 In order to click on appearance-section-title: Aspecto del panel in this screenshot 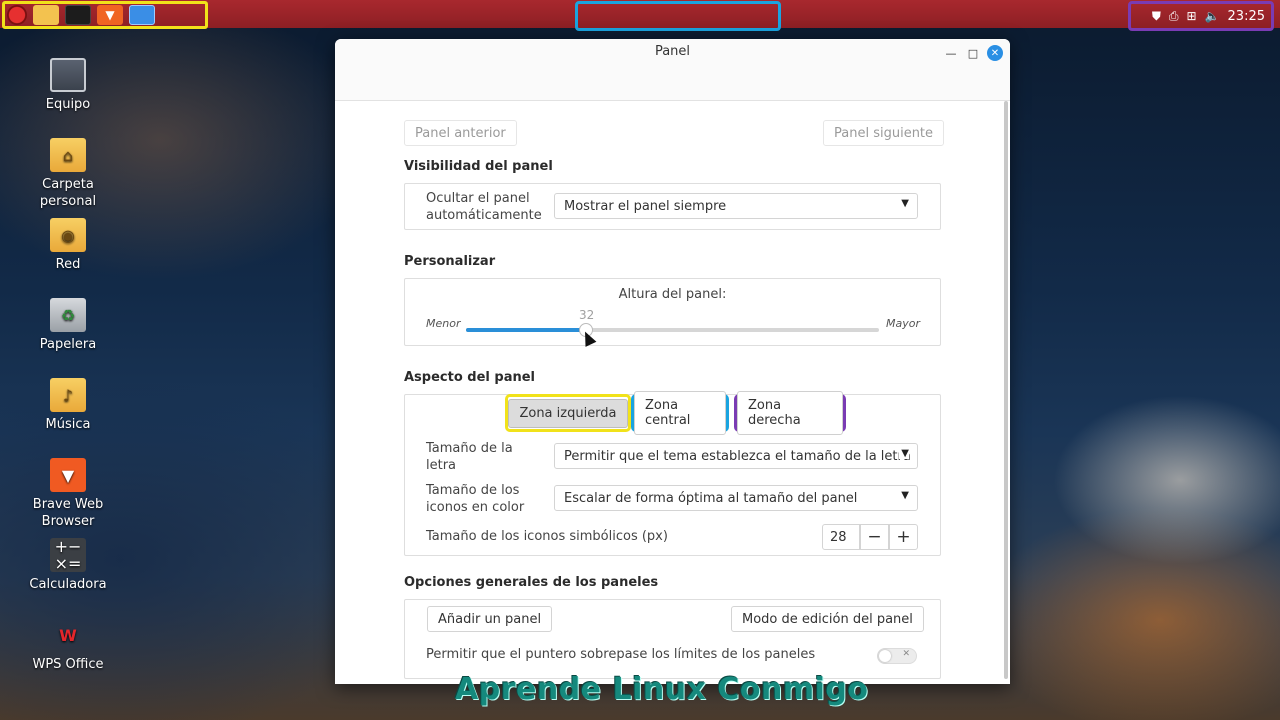, I will do `click(470, 377)`.